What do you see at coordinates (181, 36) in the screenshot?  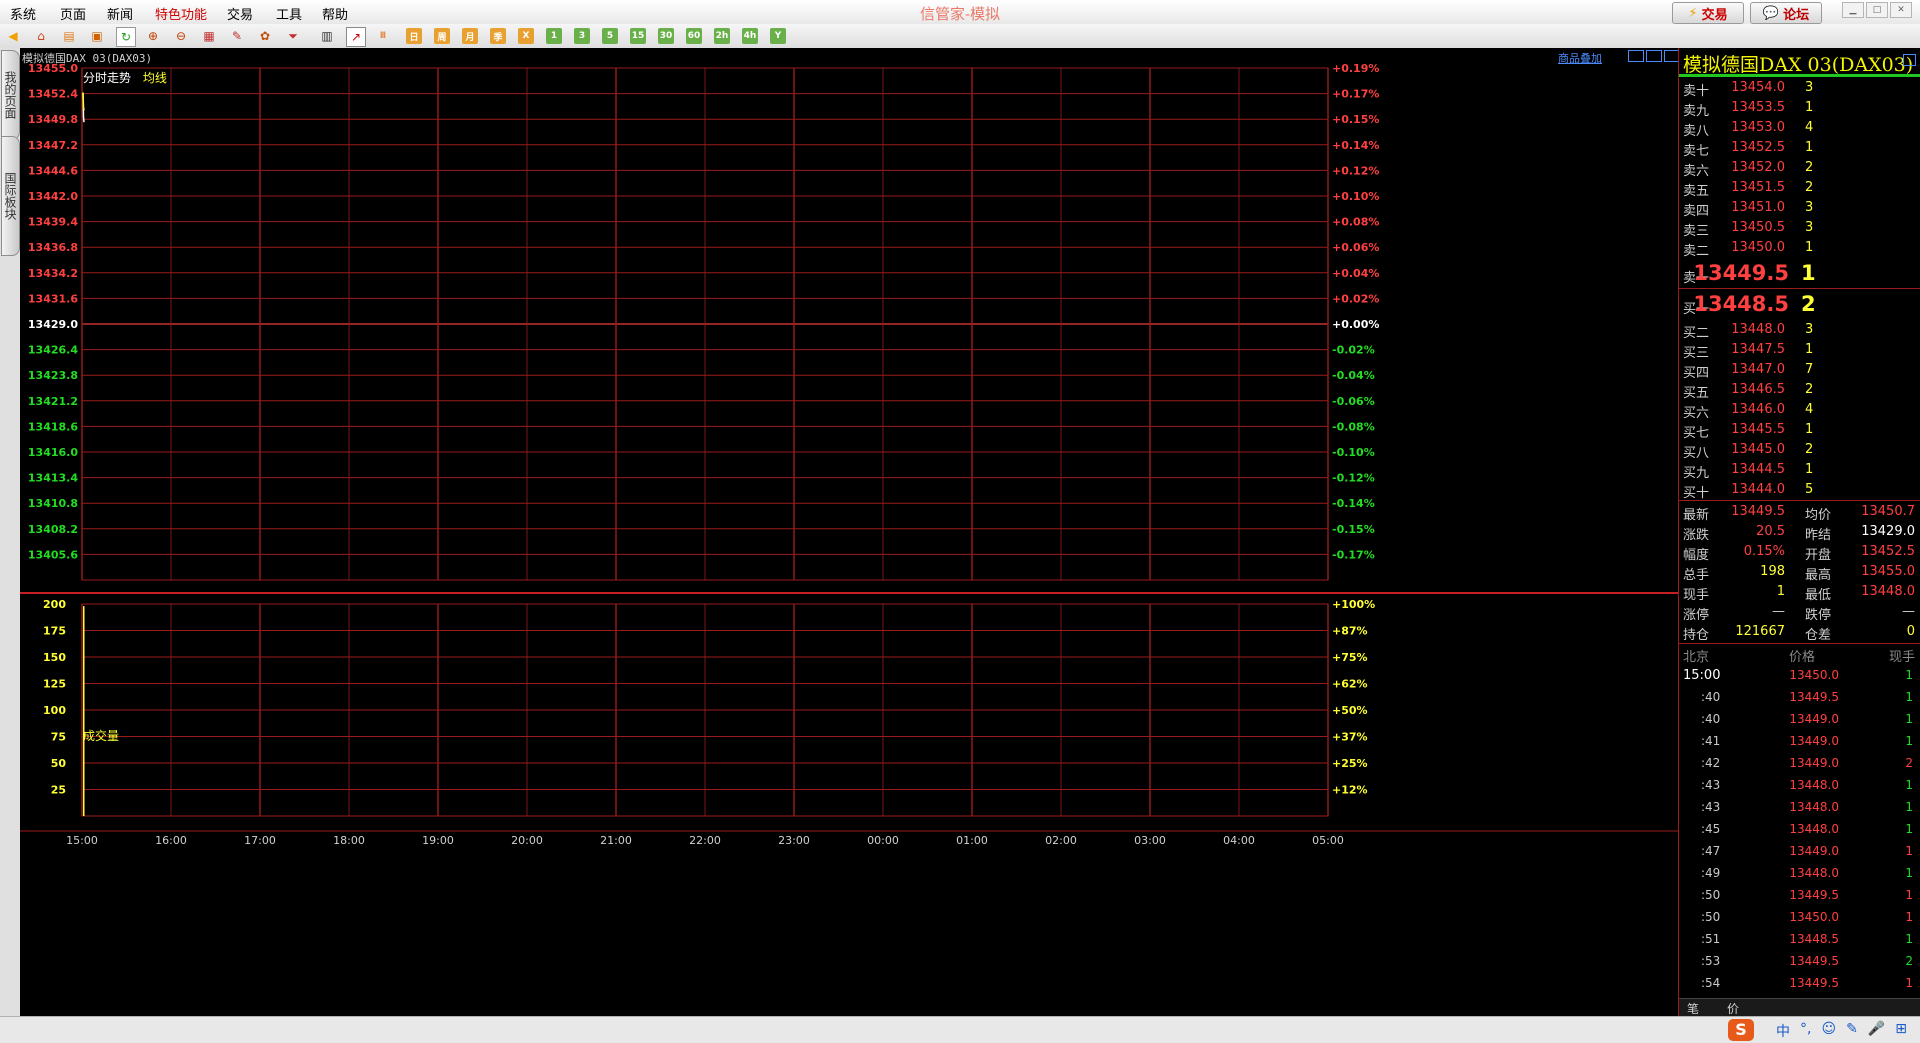 I see `zoom-out-icon: ⊖` at bounding box center [181, 36].